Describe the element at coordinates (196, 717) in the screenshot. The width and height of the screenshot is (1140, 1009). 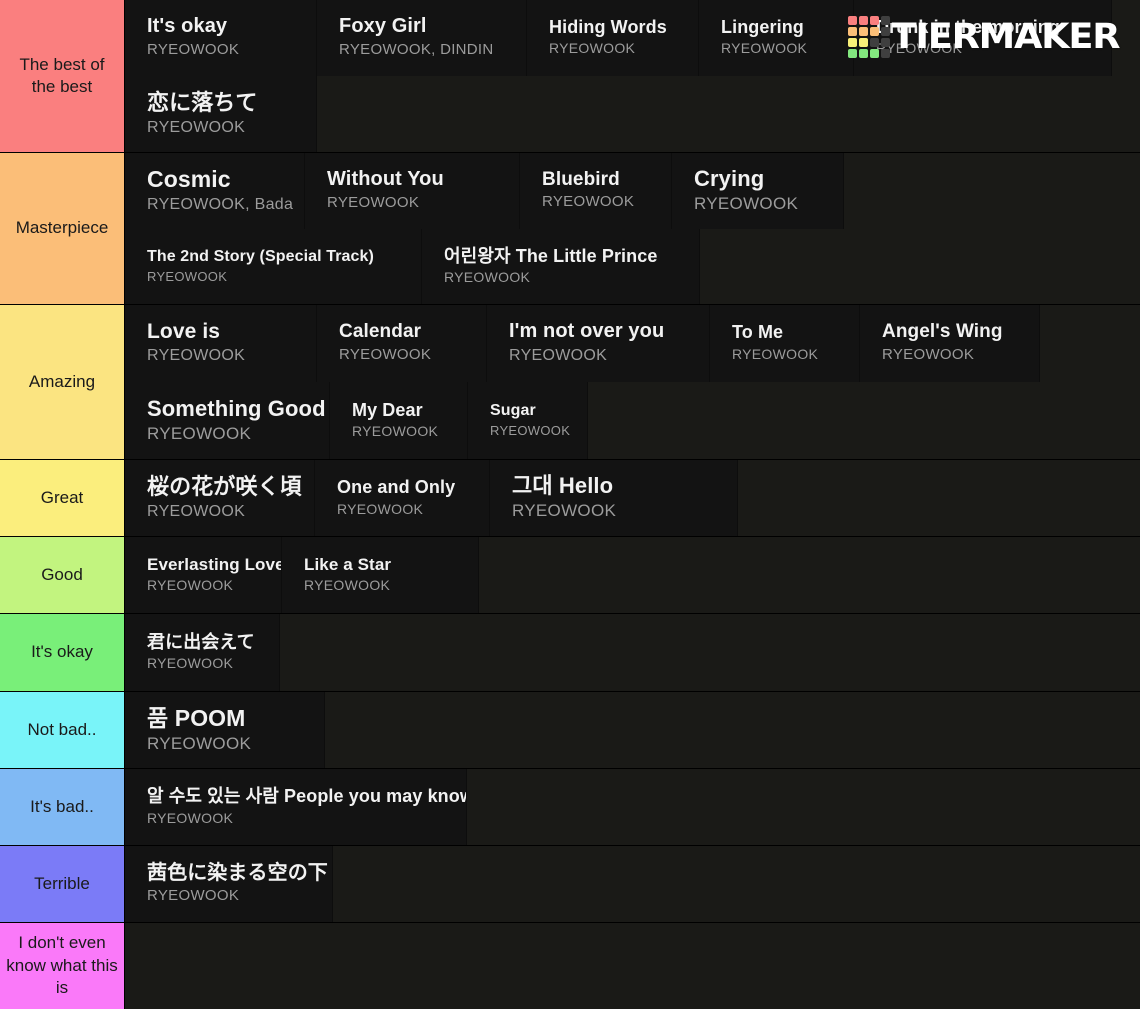
I see `tier-item-title: 품 POOM` at that location.